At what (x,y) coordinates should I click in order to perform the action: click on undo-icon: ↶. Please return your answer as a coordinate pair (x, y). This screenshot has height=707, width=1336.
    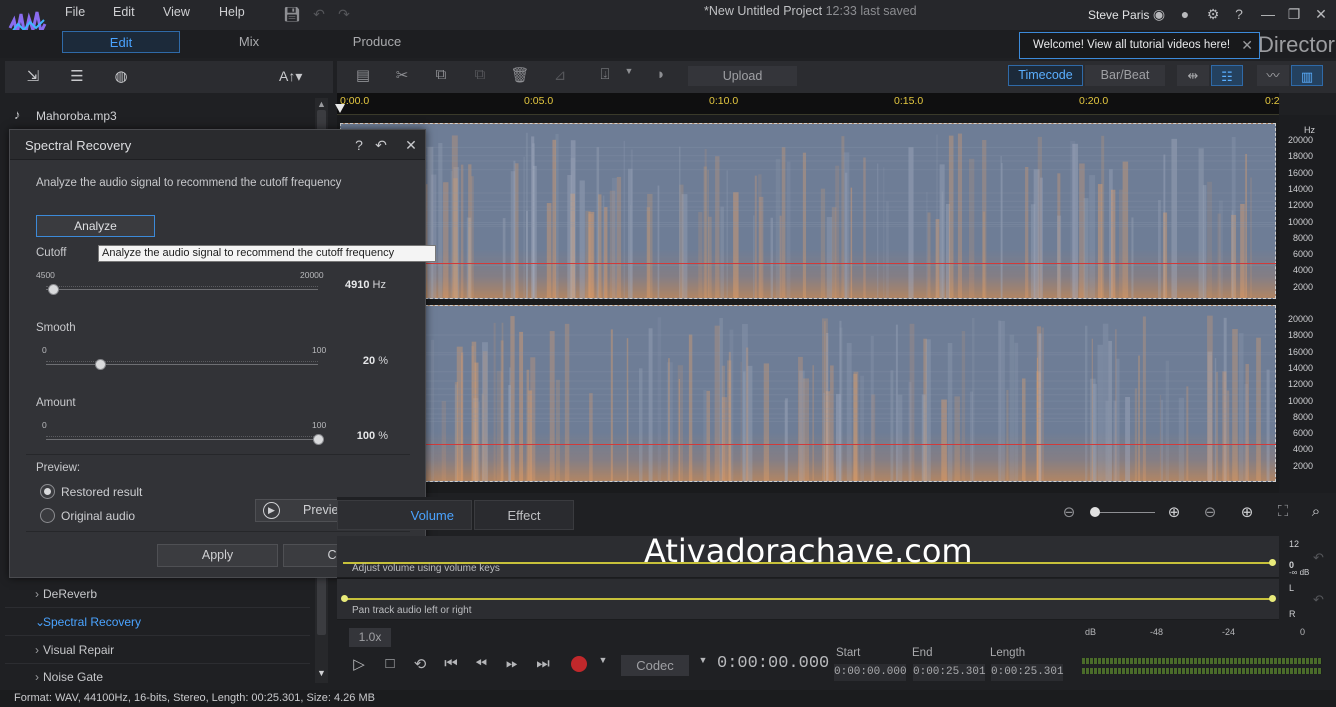
    Looking at the image, I should click on (319, 14).